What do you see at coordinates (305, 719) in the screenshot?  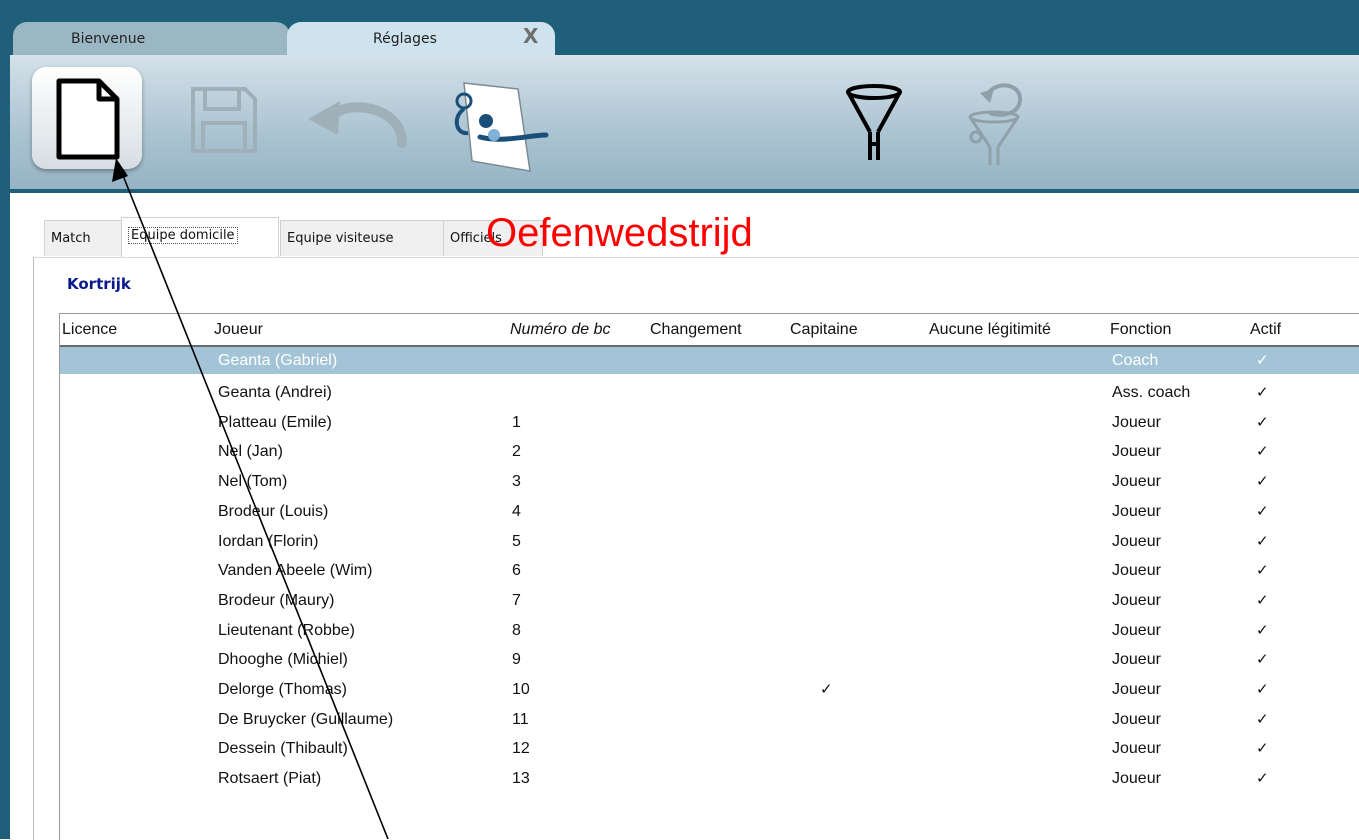 I see `cell-joueur: De Bruycker (Guillaume)` at bounding box center [305, 719].